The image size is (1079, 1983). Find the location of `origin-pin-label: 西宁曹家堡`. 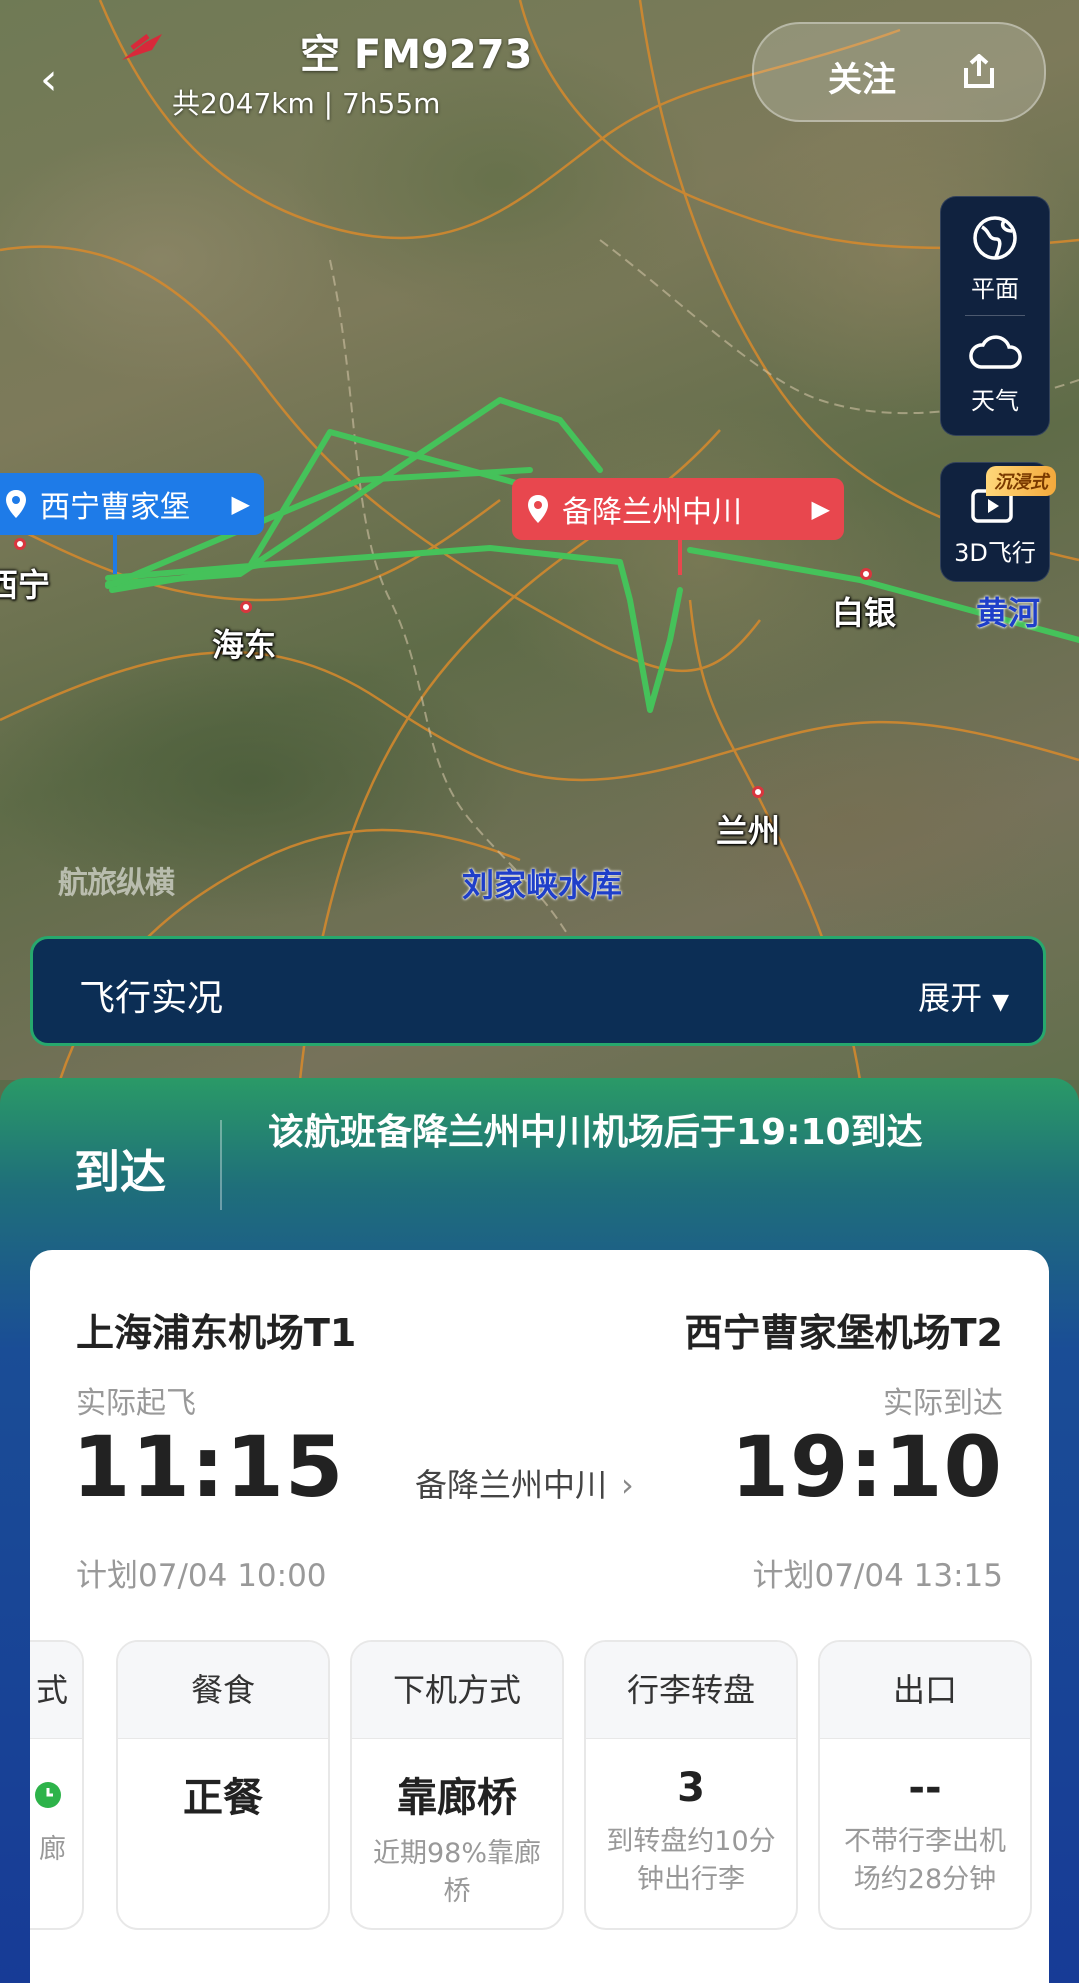

origin-pin-label: 西宁曹家堡 is located at coordinates (115, 507).